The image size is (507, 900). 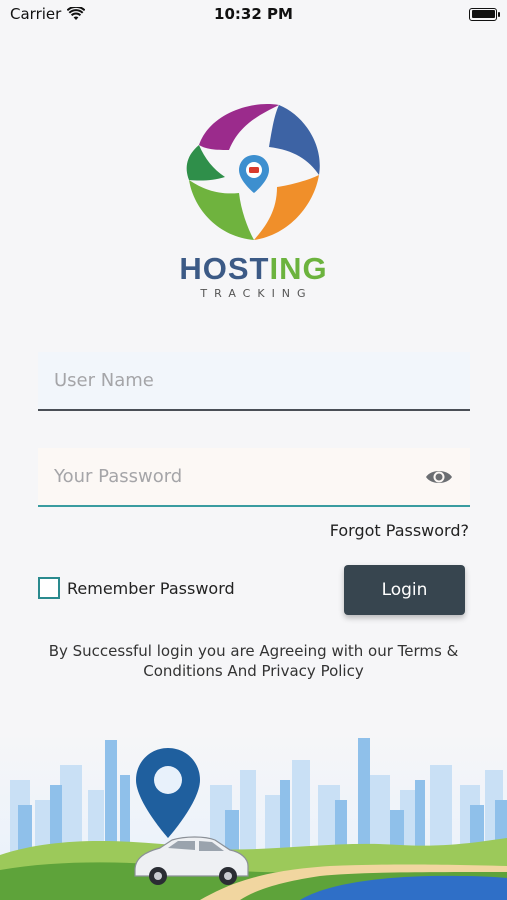 I want to click on status-bar: Carrier 10:32 PM, so click(x=253, y=14).